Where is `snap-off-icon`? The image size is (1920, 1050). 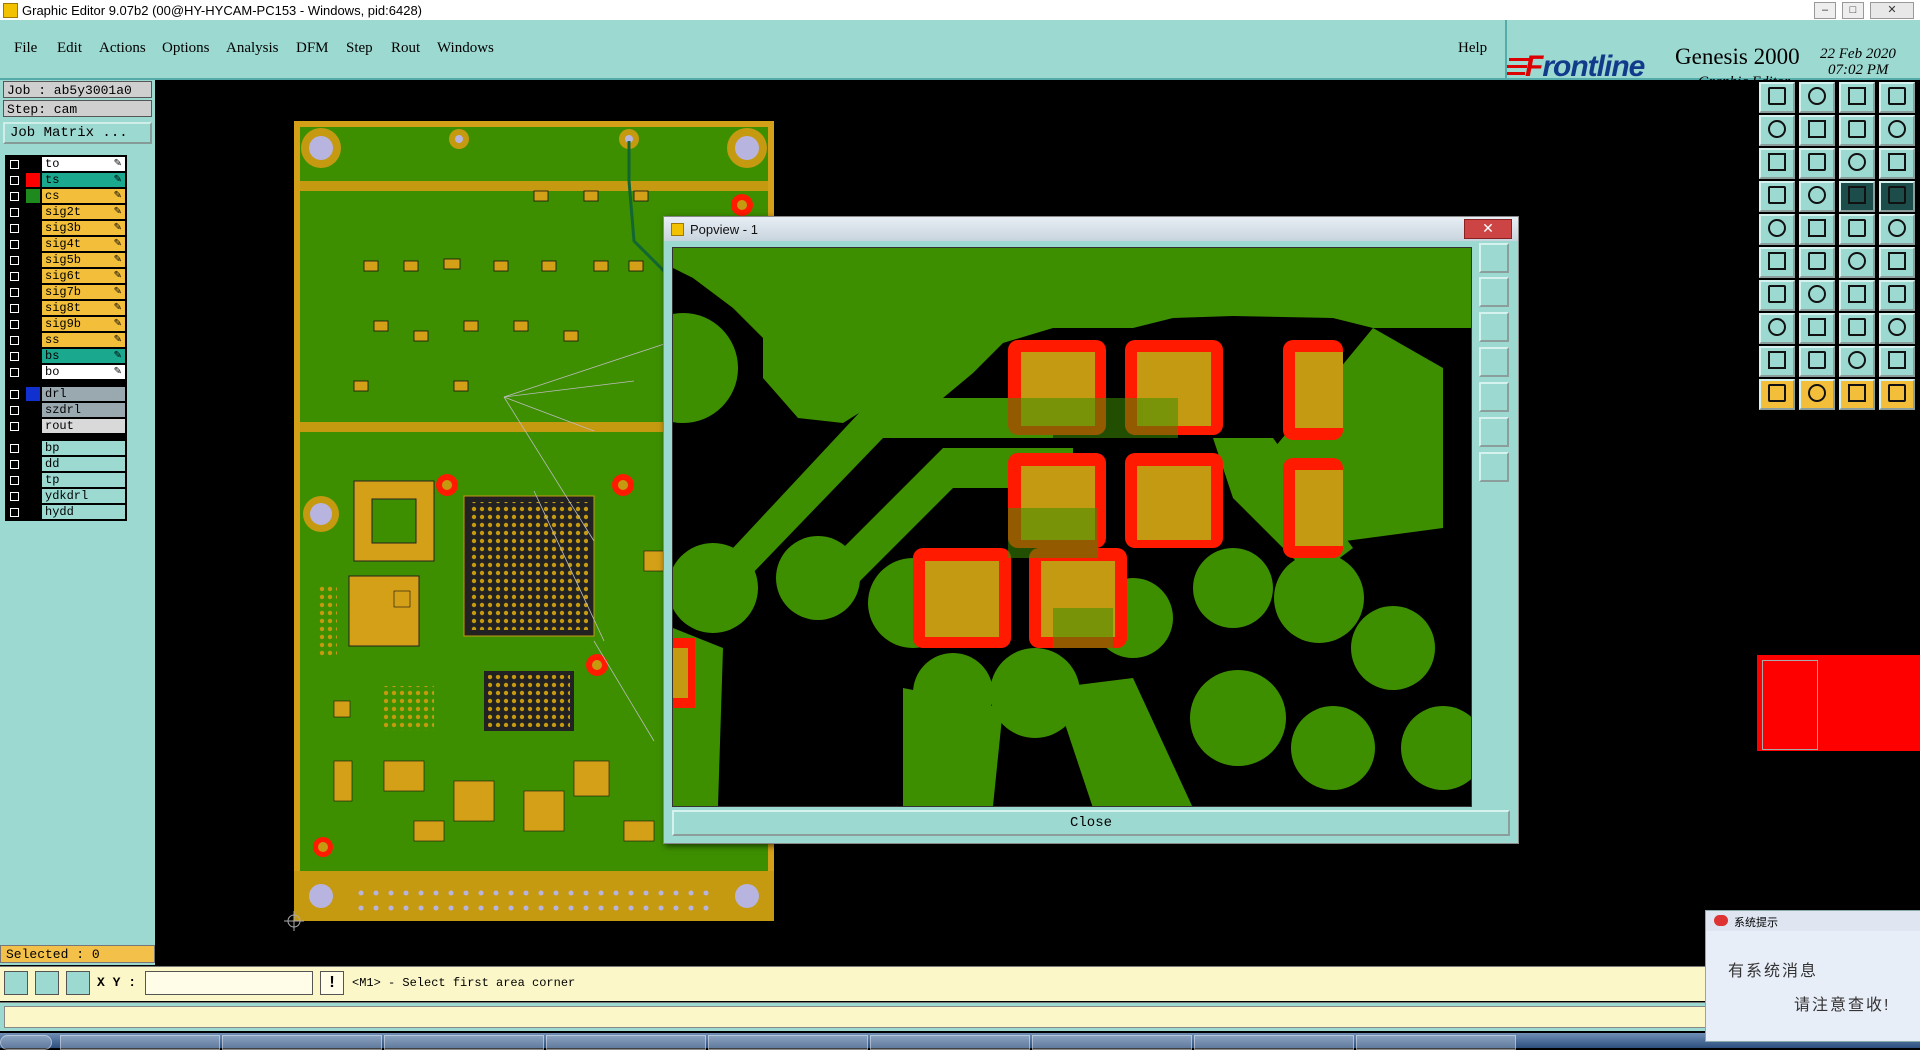
snap-off-icon is located at coordinates (1897, 196).